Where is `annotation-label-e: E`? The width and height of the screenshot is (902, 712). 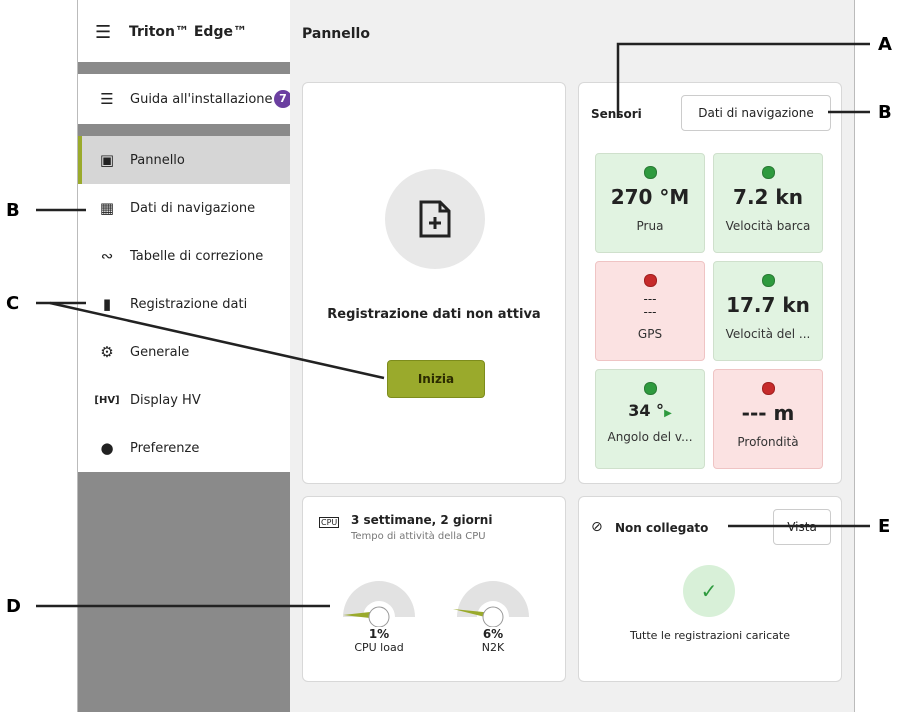 annotation-label-e: E is located at coordinates (884, 526).